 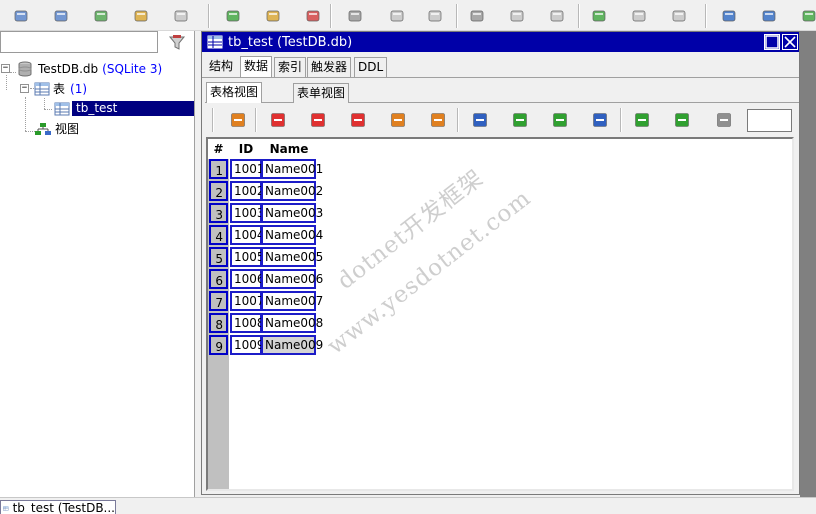 I want to click on cell-name: Name009, so click(x=292, y=345).